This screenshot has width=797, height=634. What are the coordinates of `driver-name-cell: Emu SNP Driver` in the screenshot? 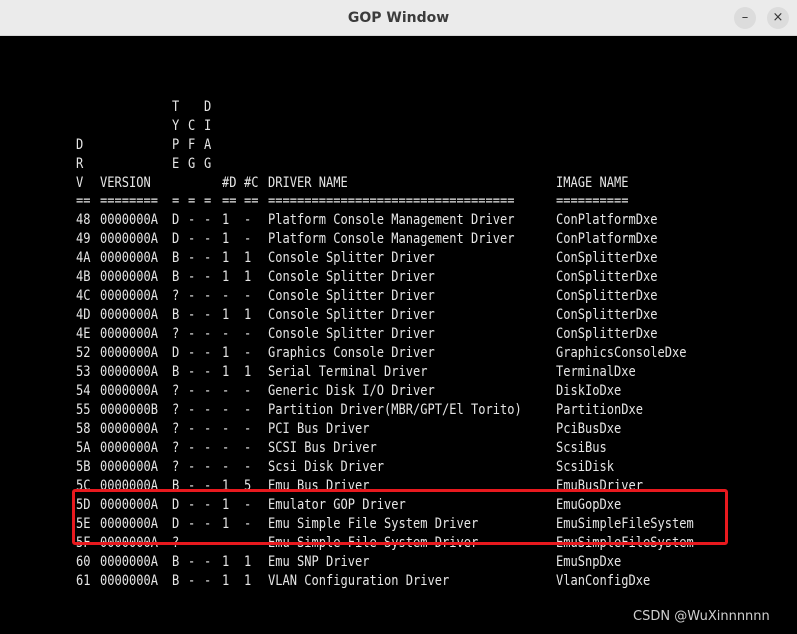 It's located at (319, 562).